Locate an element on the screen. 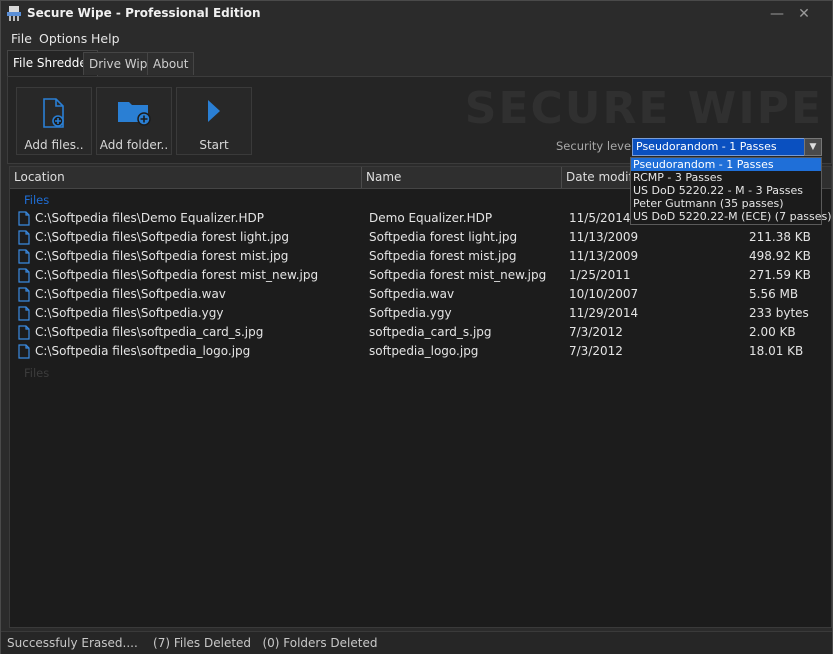  menu-options: Options is located at coordinates (63, 38).